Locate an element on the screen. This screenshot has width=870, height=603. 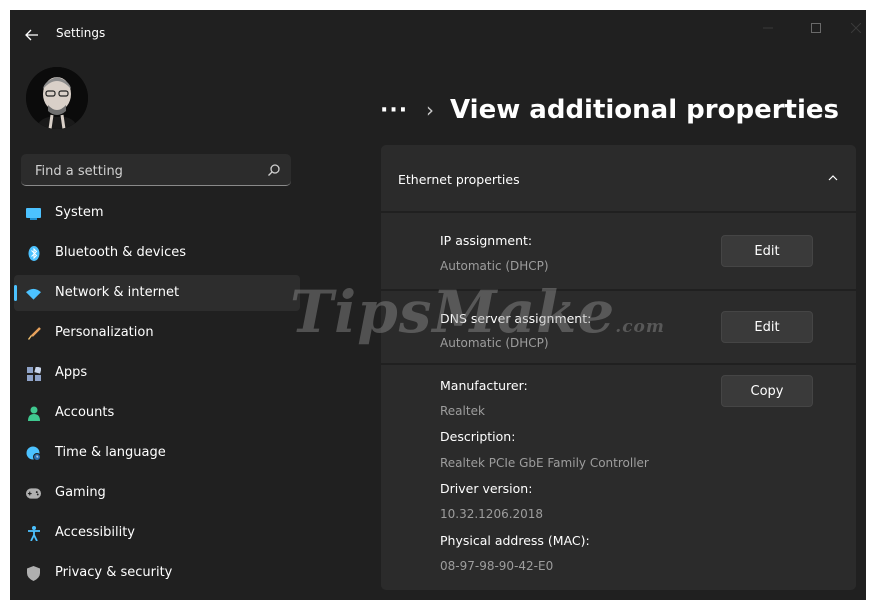
breadcrumb-chevron-icon: › is located at coordinates (430, 110).